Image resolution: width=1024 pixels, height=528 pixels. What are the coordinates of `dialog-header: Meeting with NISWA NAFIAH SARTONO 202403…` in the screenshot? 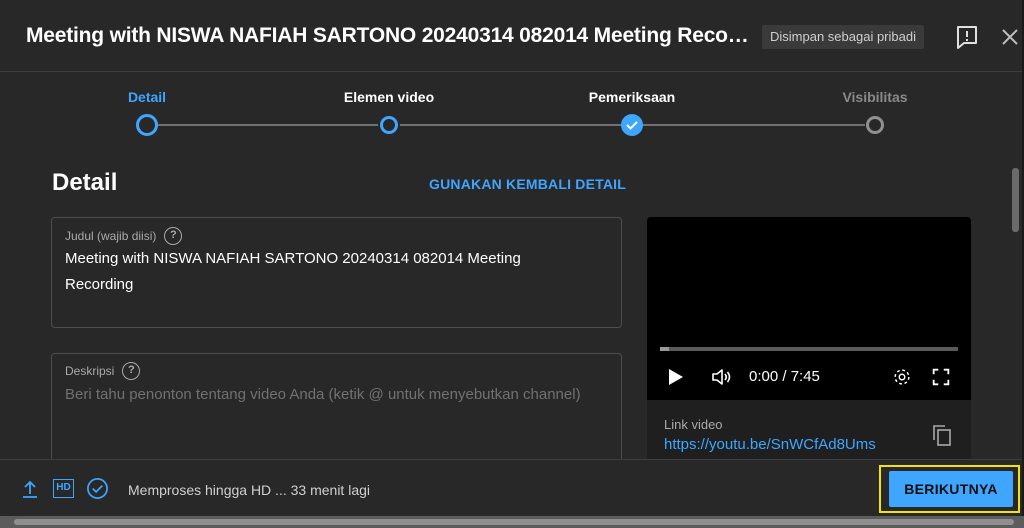 It's located at (511, 36).